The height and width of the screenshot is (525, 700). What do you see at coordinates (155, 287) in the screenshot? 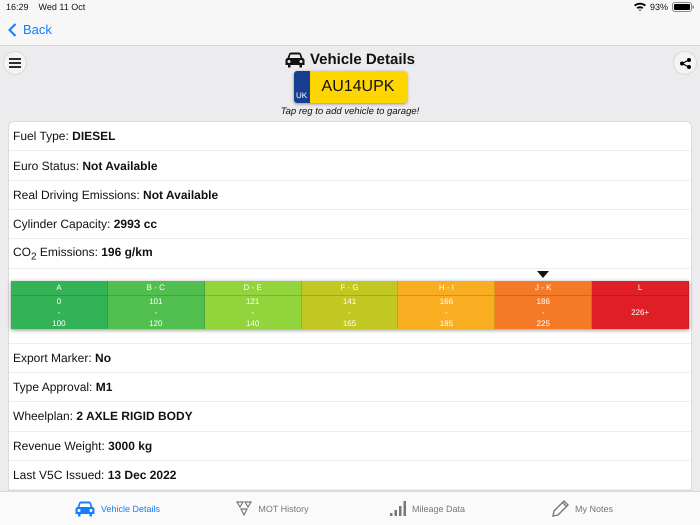
I see `band-label: B - C` at bounding box center [155, 287].